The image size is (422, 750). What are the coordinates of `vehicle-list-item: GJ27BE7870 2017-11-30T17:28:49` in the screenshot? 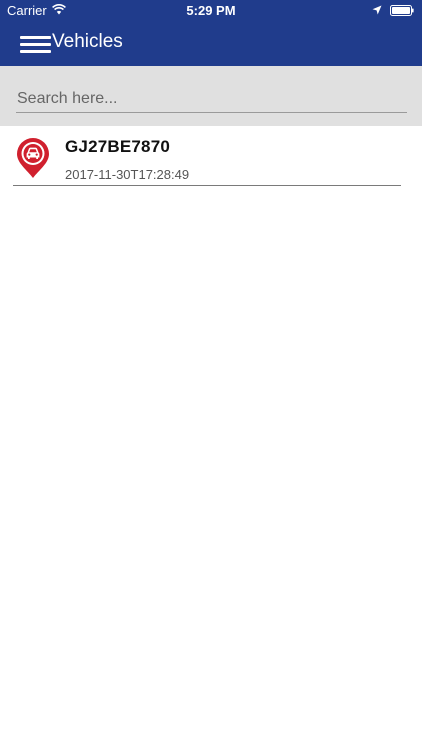 It's located at (207, 156).